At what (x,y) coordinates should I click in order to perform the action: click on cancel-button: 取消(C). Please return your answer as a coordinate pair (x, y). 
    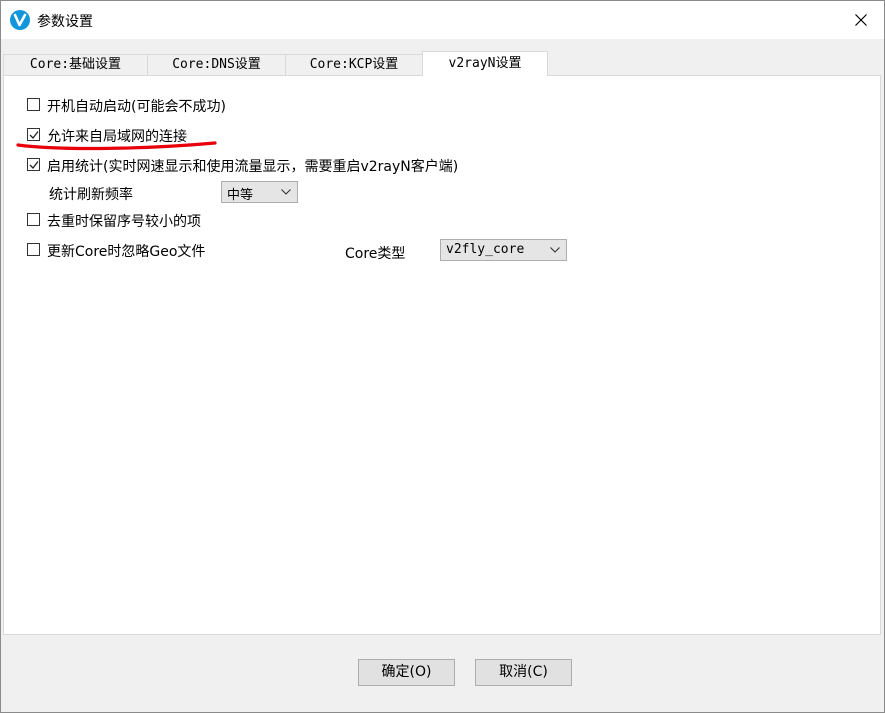
    Looking at the image, I should click on (523, 672).